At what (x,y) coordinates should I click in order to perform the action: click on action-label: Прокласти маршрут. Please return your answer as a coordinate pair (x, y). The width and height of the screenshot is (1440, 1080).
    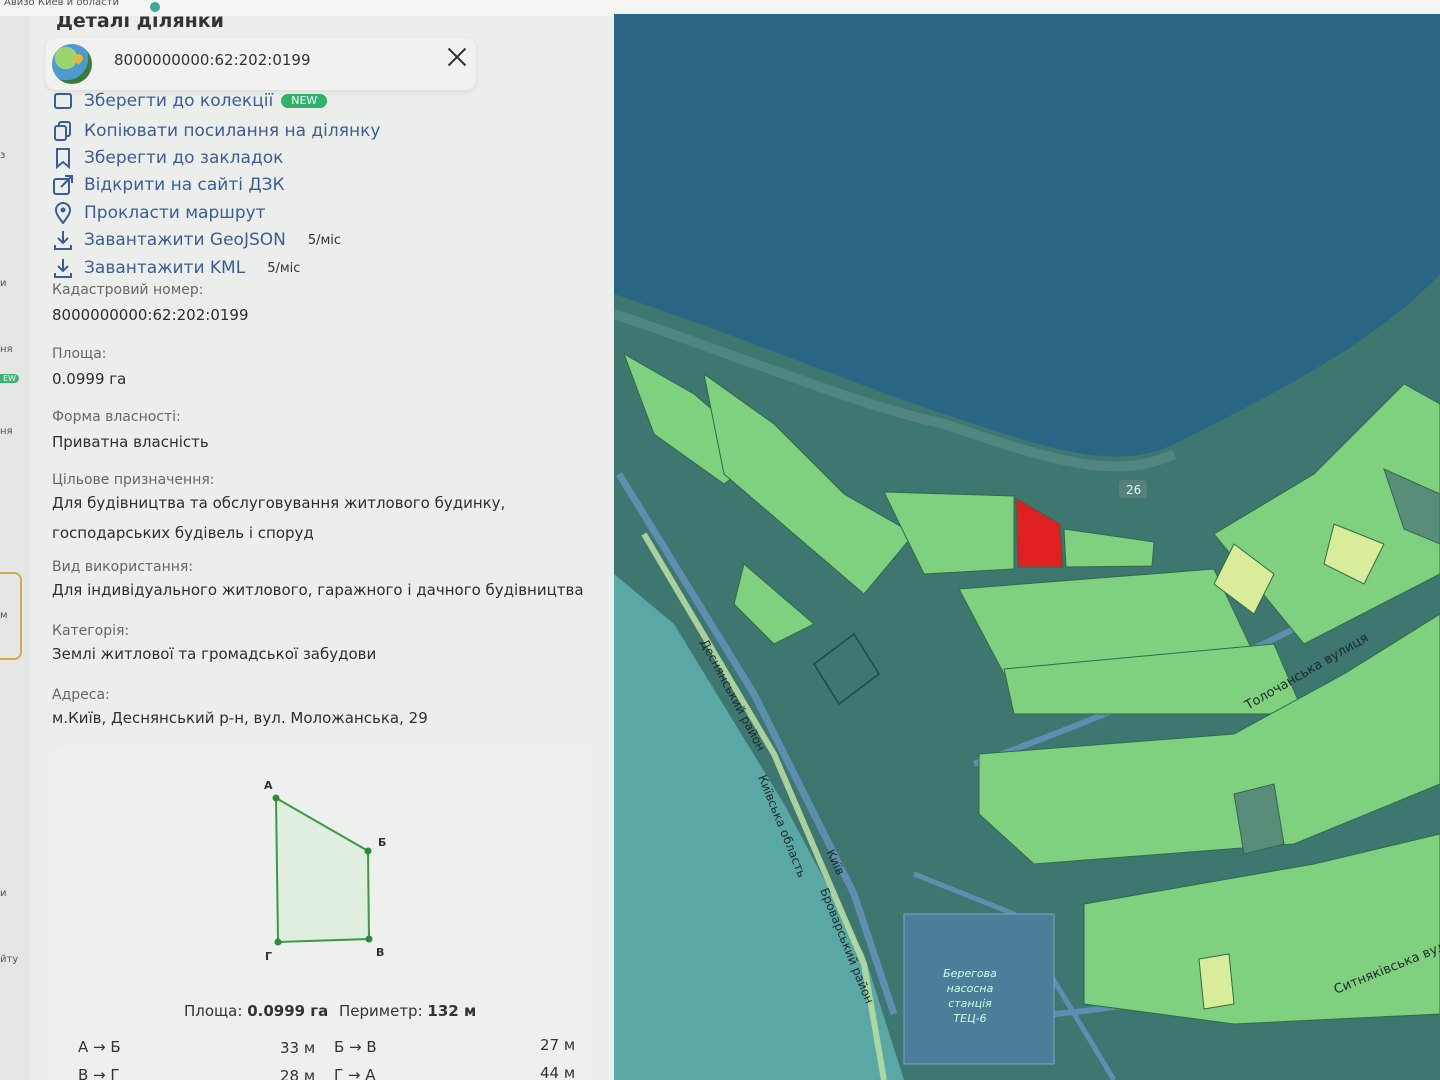
    Looking at the image, I should click on (175, 213).